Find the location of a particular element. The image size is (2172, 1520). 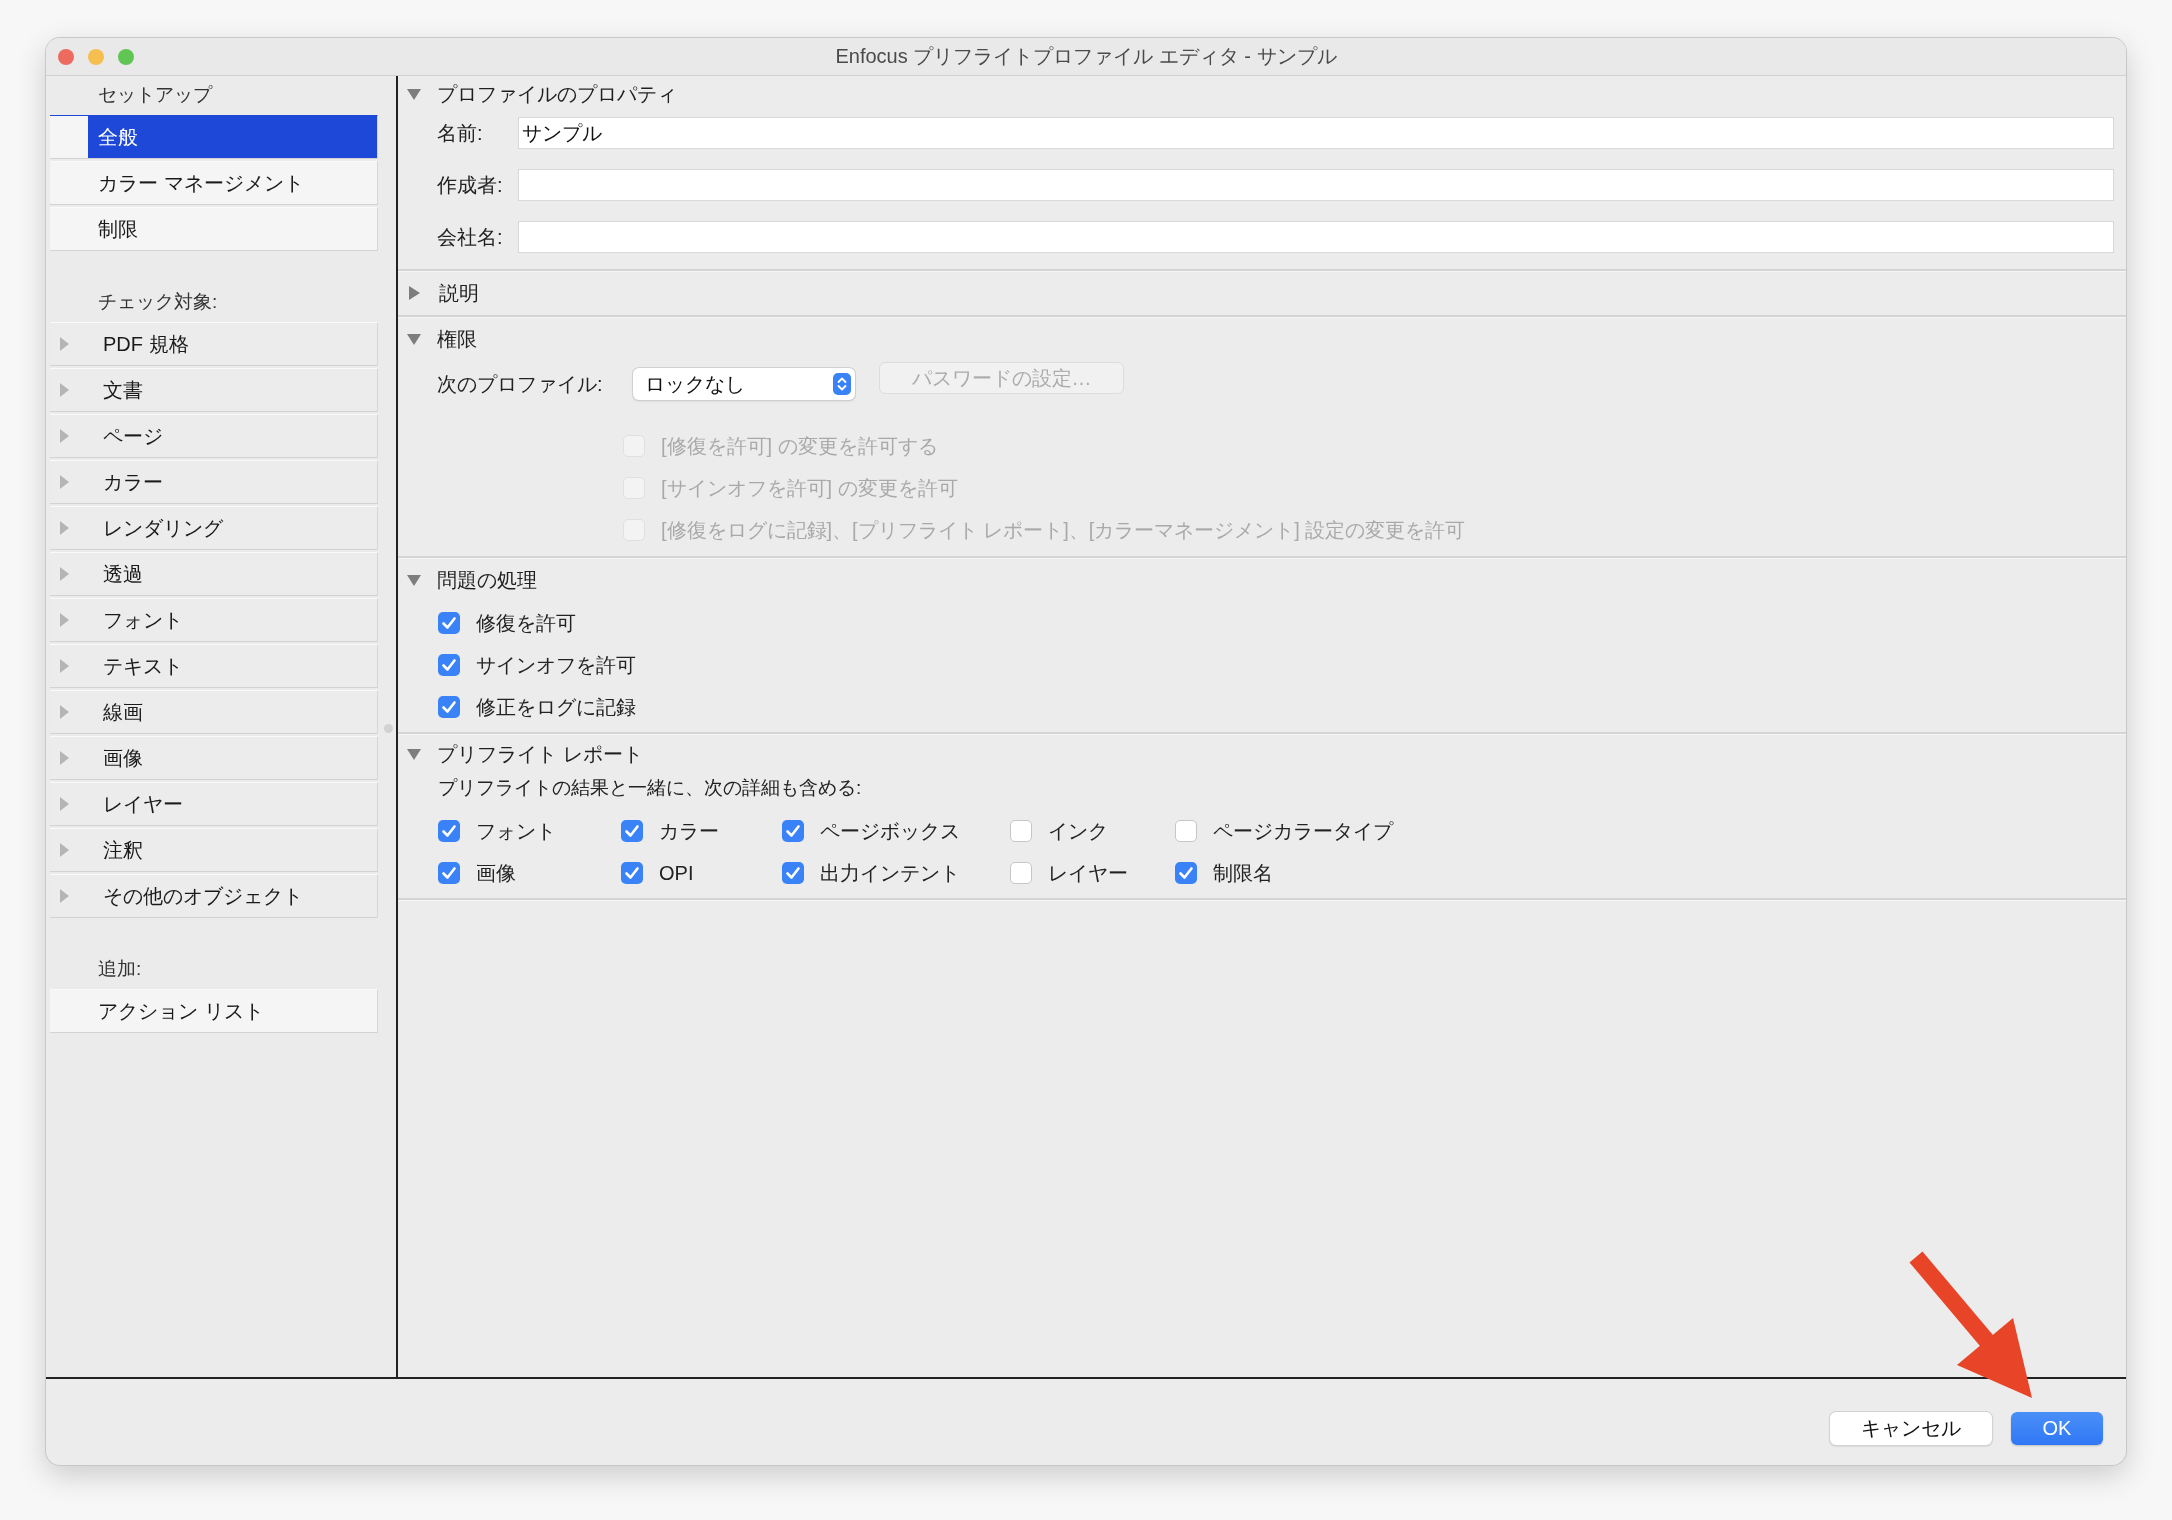

section-title: 問題の処理 is located at coordinates (487, 580).